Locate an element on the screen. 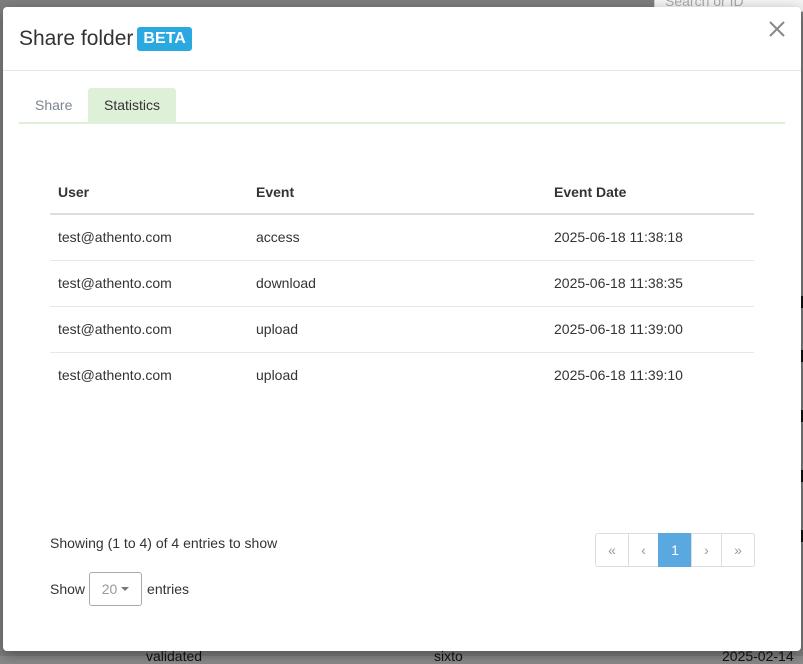 The image size is (803, 664). table-header-row: User Event Event Date is located at coordinates (402, 192).